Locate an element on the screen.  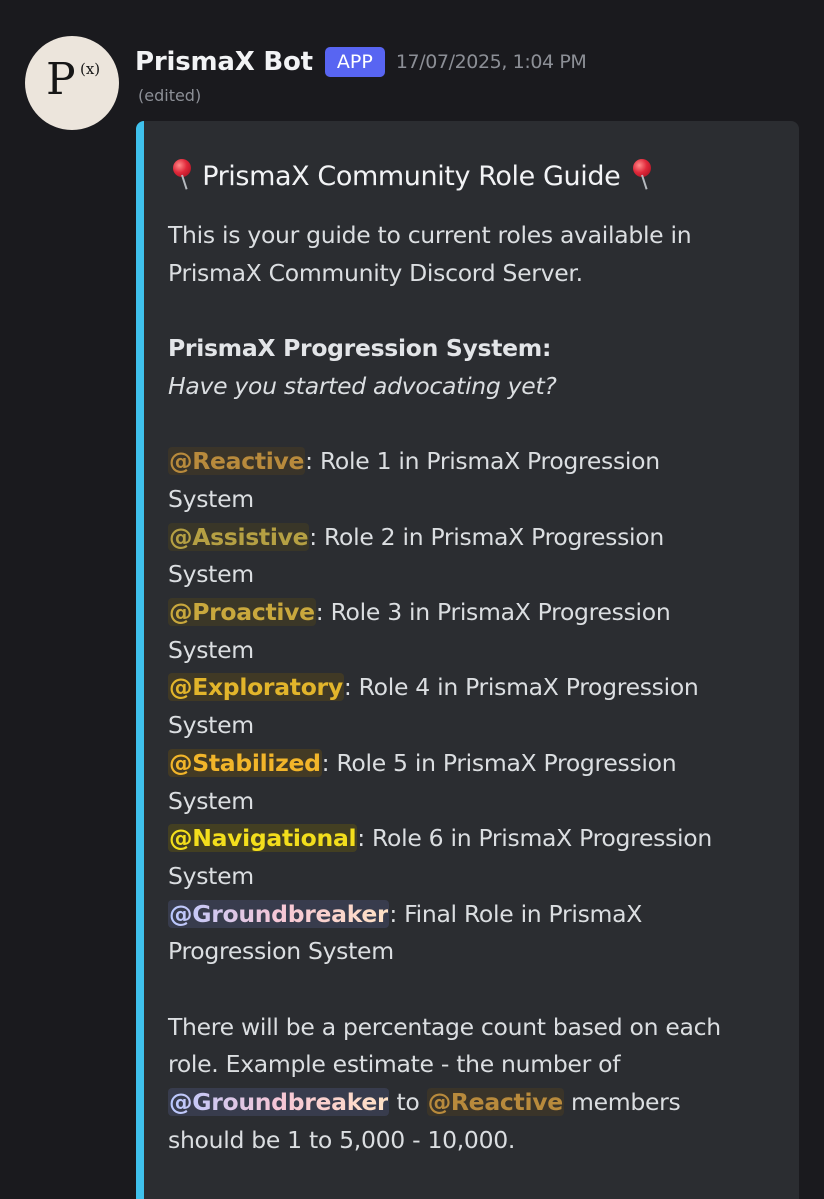
role-mention-navigational: @Navigational is located at coordinates (263, 838).